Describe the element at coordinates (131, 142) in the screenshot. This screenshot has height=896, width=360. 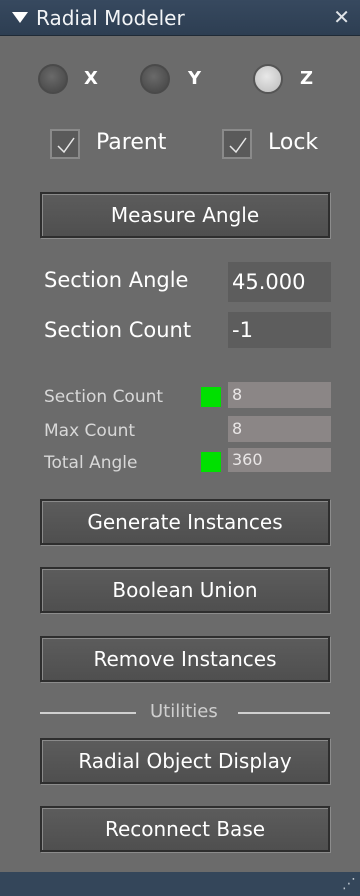
I see `parent-label: Parent` at that location.